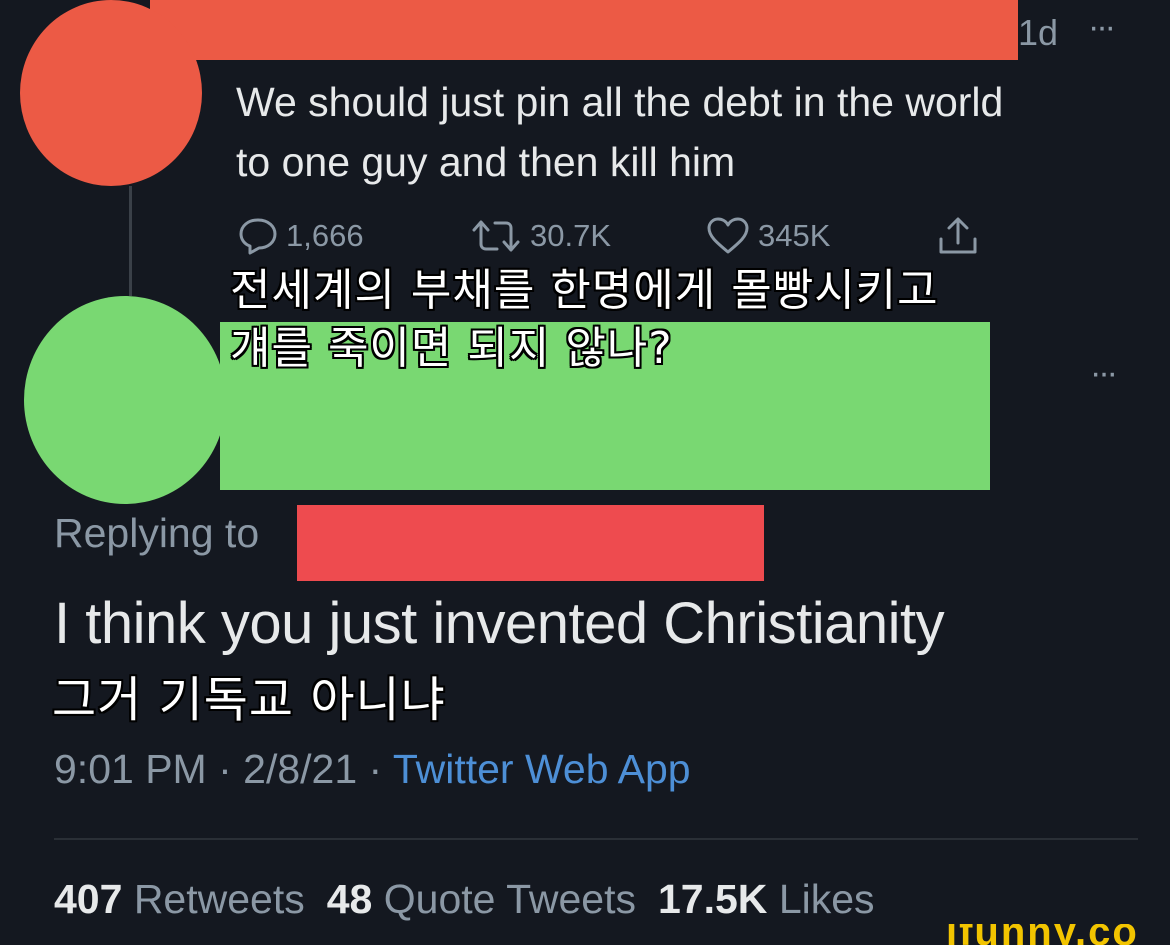 The height and width of the screenshot is (945, 1170). What do you see at coordinates (157, 533) in the screenshot?
I see `replying-to-label: Replying to` at bounding box center [157, 533].